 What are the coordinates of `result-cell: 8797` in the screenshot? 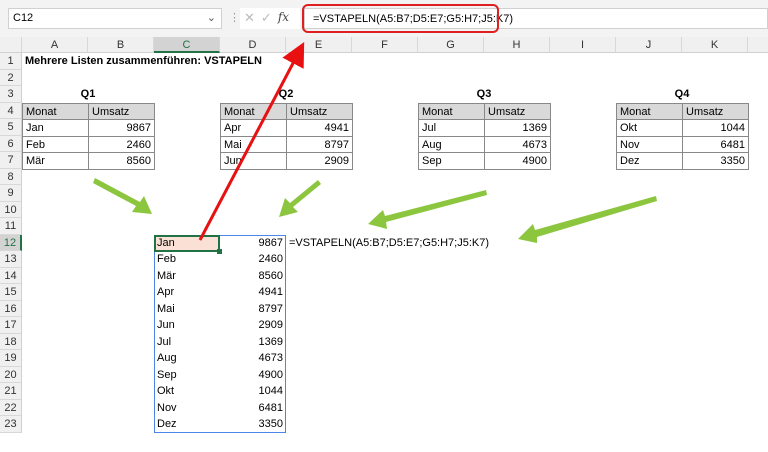 It's located at (253, 309).